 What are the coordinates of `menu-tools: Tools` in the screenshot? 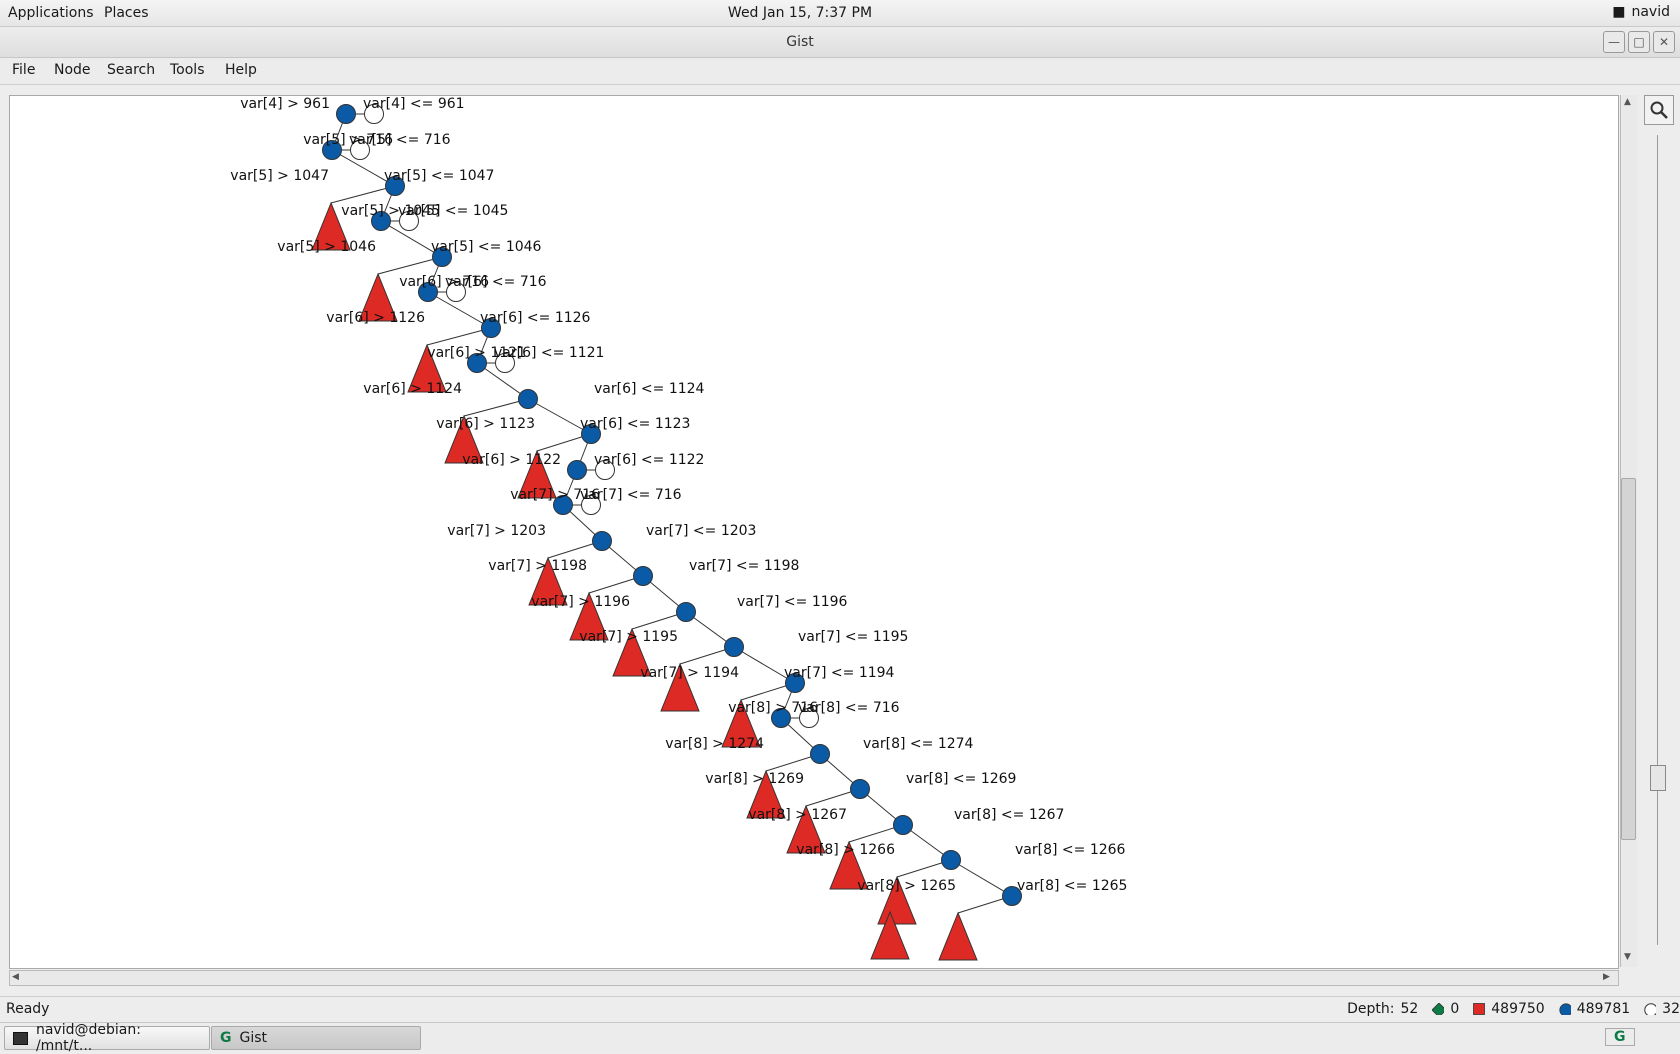 It's located at (187, 70).